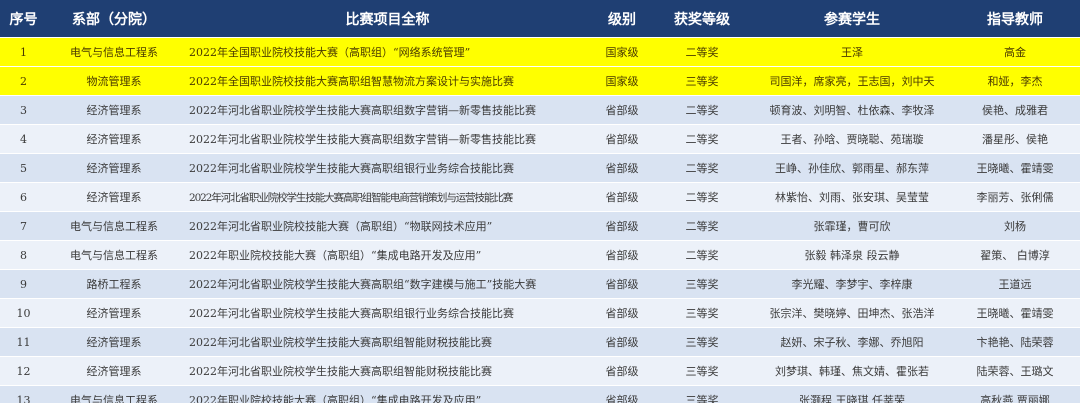 The height and width of the screenshot is (403, 1080). I want to click on cell-students: 王峥、孙佳欣、郭雨星、郝东萍, so click(852, 168).